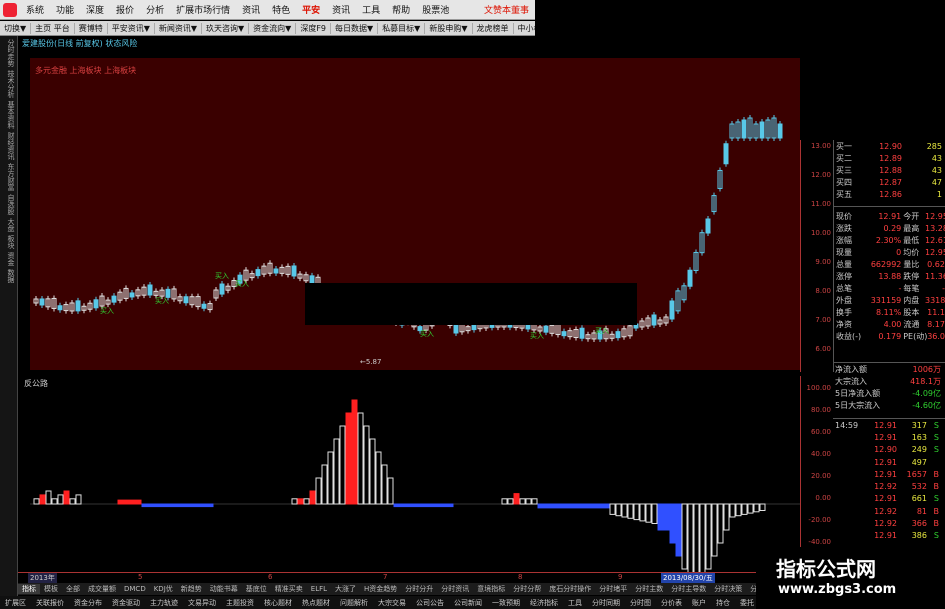 The width and height of the screenshot is (945, 609). I want to click on status-tab: 账户, so click(699, 603).